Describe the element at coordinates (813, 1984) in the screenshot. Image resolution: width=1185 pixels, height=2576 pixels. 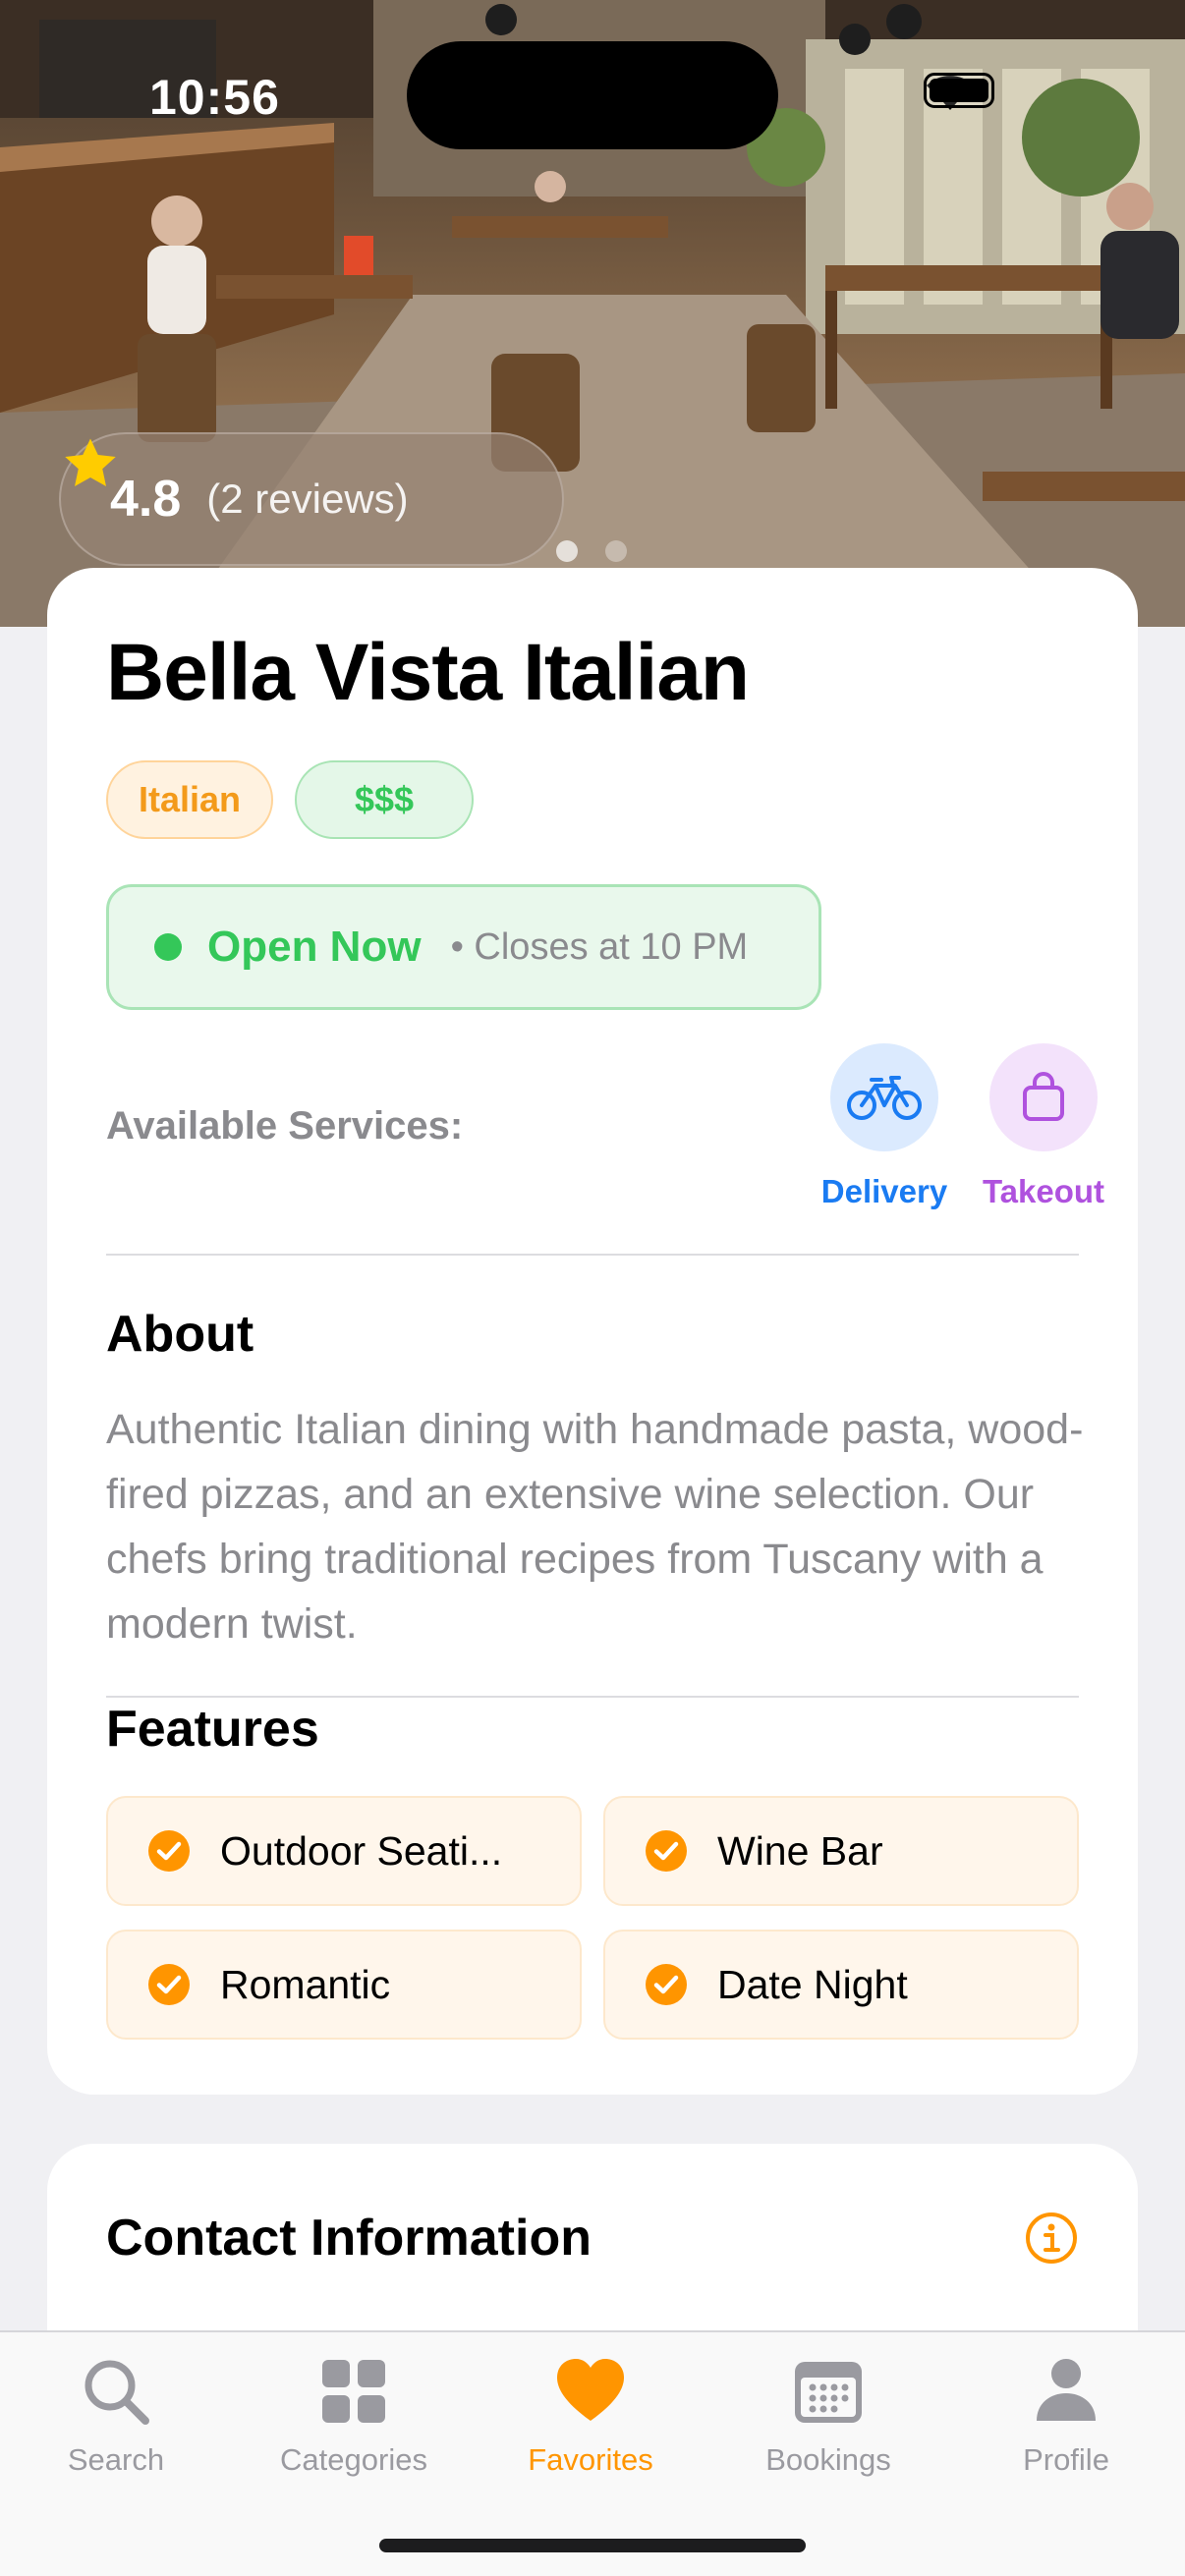
I see `feature-label: Date Night` at that location.